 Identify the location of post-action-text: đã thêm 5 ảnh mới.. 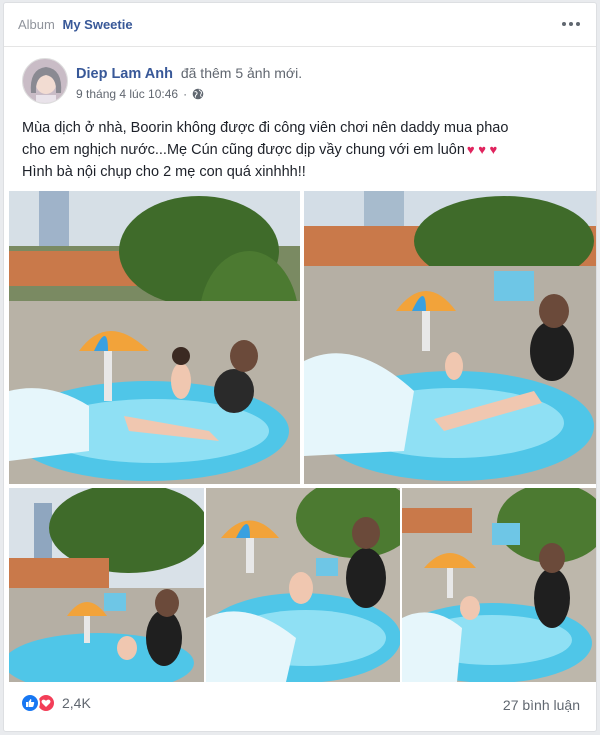
(241, 73).